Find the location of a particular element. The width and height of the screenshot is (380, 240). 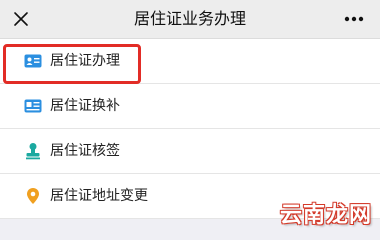

location-pin-icon is located at coordinates (33, 196).